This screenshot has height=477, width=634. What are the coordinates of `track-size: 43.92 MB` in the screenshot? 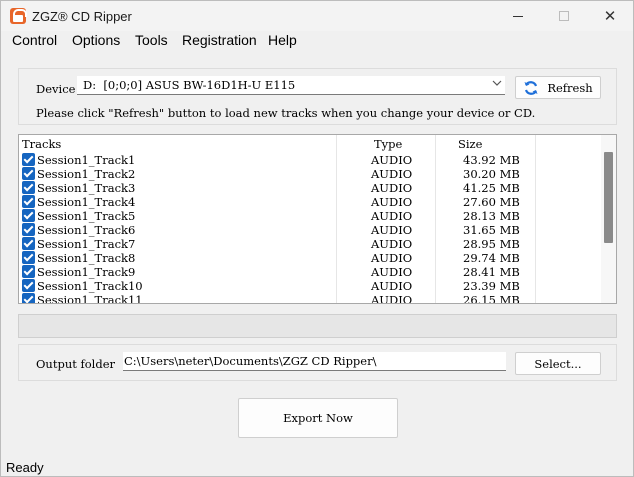 It's located at (491, 160).